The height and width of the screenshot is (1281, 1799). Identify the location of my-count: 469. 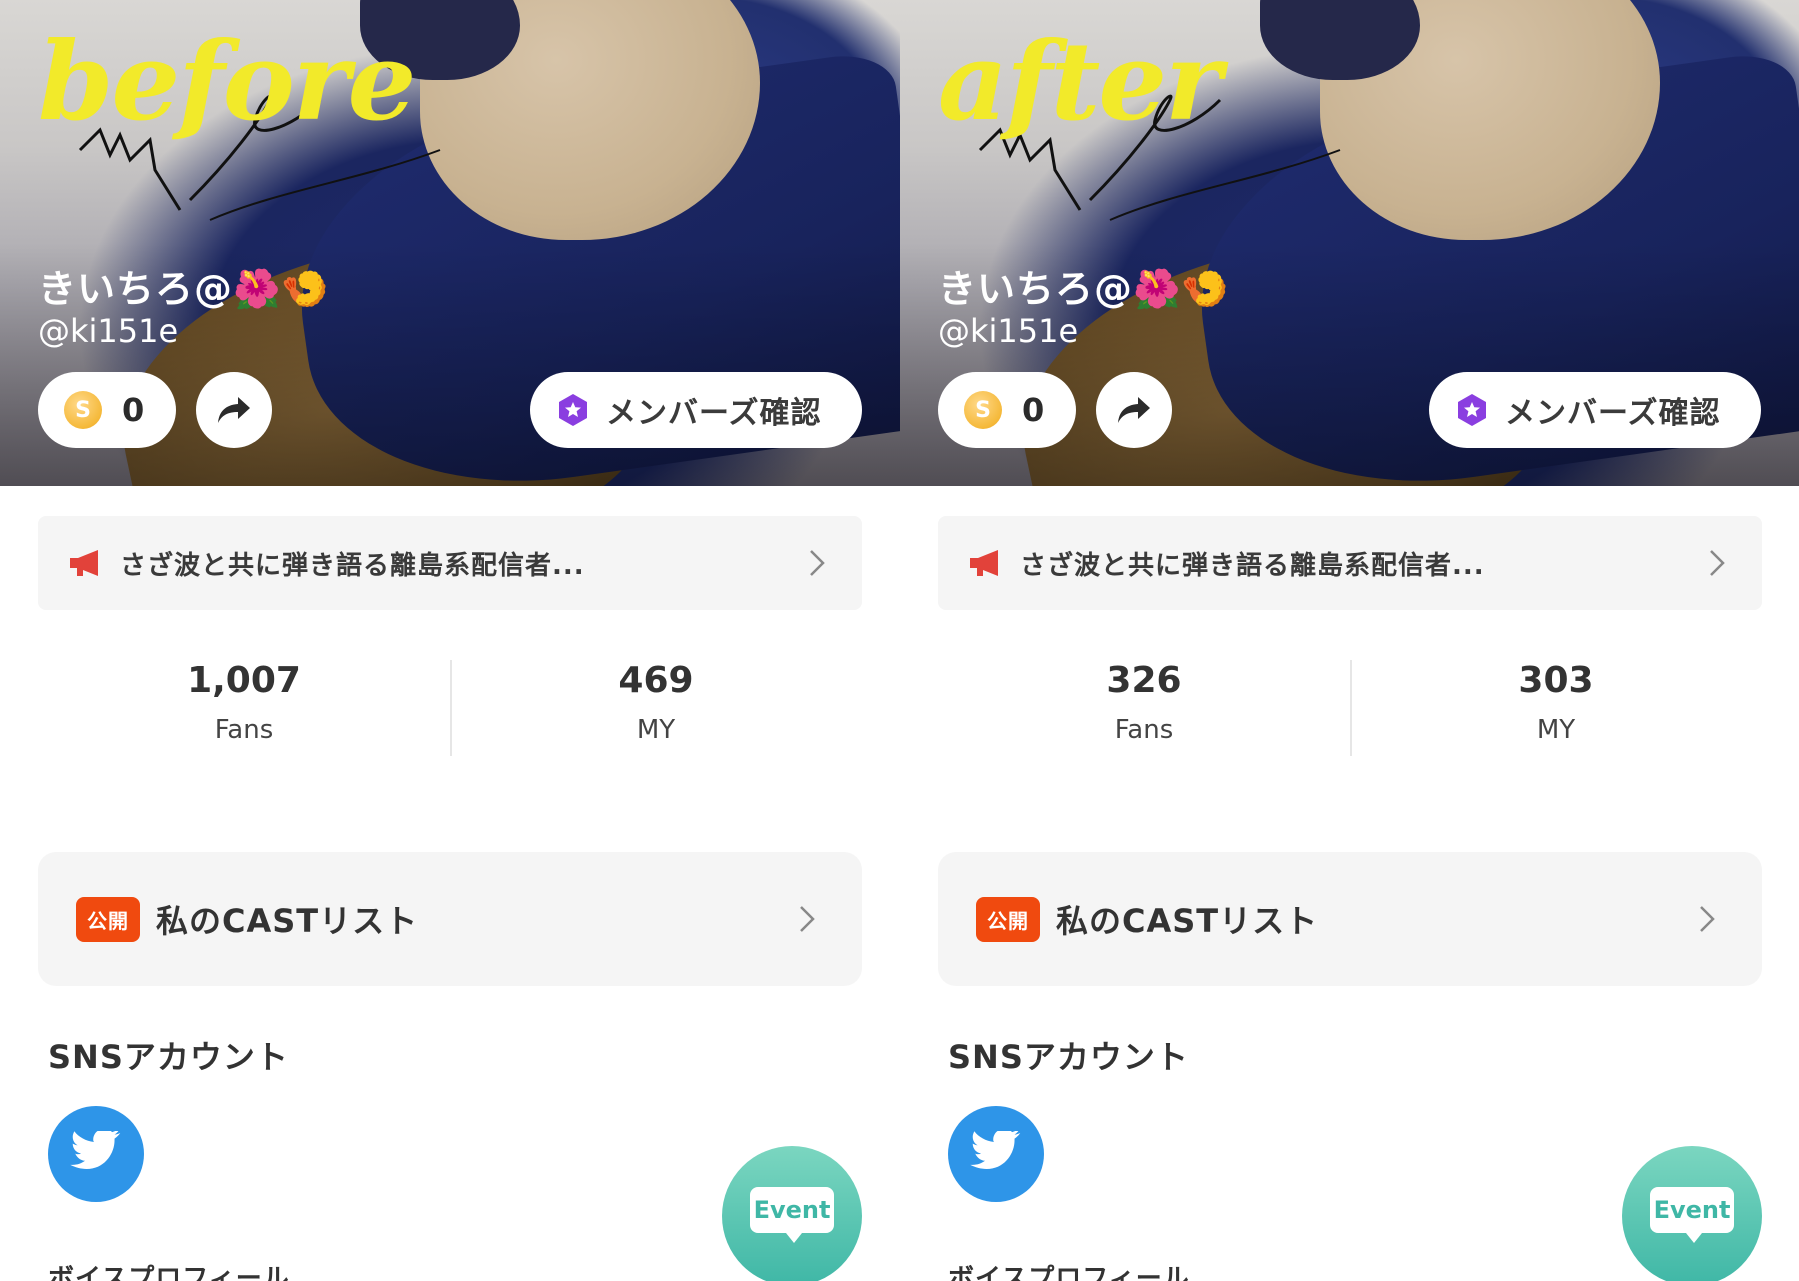
(656, 680).